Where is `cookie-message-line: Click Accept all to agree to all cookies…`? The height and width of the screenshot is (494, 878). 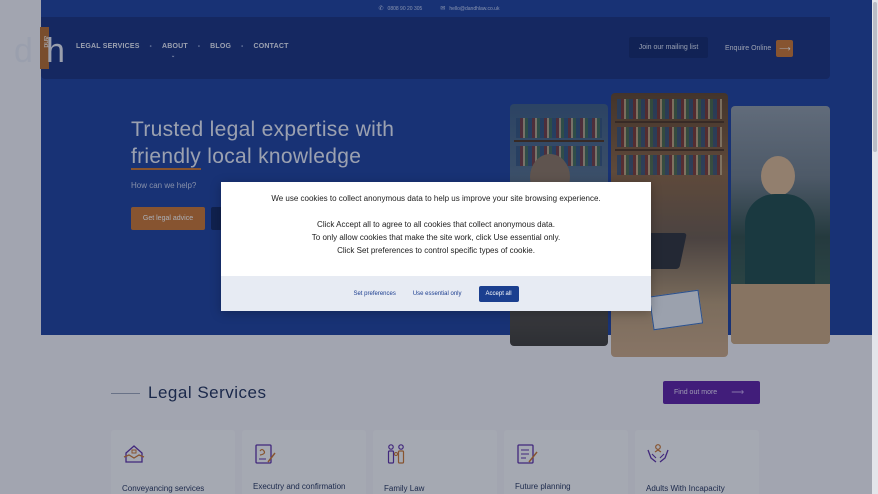 cookie-message-line: Click Accept all to agree to all cookies… is located at coordinates (436, 224).